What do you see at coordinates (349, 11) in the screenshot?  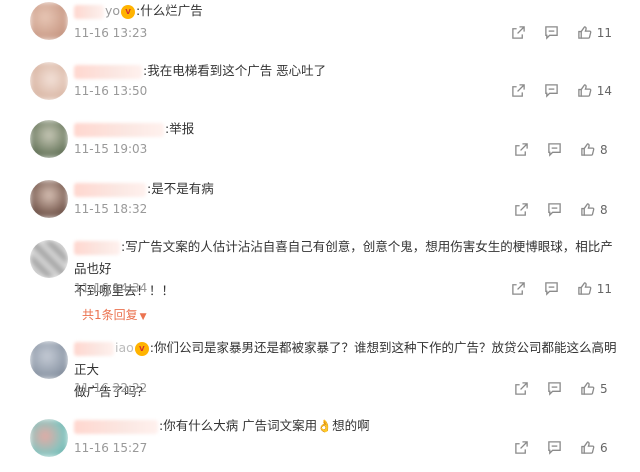 I see `comment-text: yo V:什么烂广告` at bounding box center [349, 11].